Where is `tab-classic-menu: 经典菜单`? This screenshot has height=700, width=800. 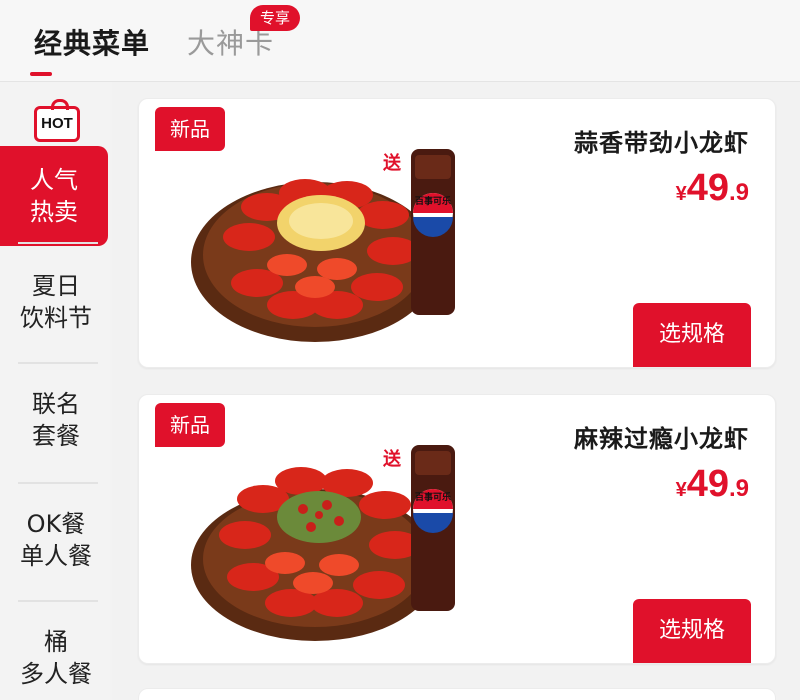
tab-classic-menu: 经典菜单 is located at coordinates (92, 44).